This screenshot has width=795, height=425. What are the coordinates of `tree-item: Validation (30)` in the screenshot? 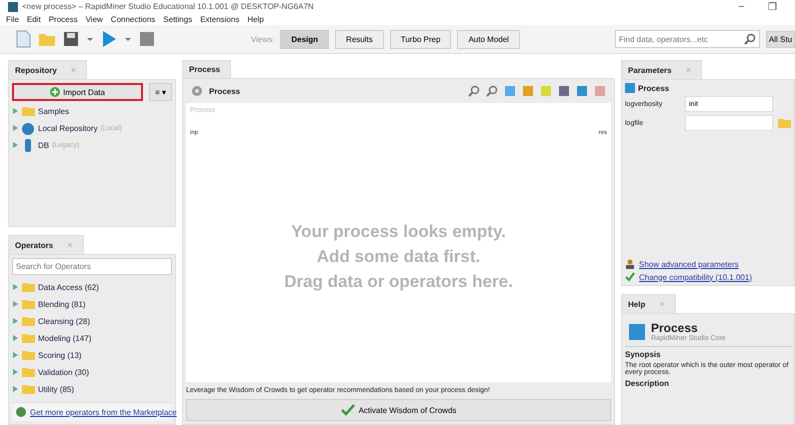 It's located at (63, 372).